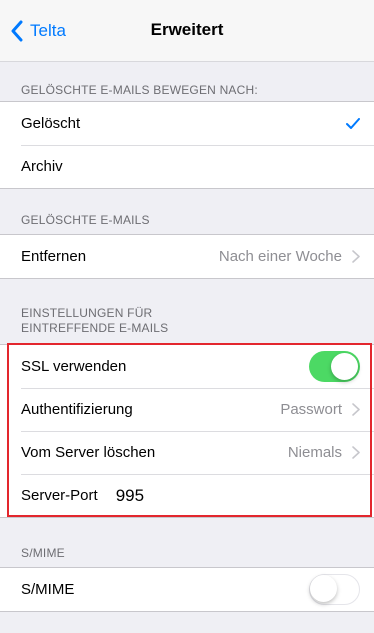 The width and height of the screenshot is (374, 633). Describe the element at coordinates (139, 90) in the screenshot. I see `section-header-move-deleted: GELÖSCHTE E-MAILS BEWEGEN NACH:` at that location.